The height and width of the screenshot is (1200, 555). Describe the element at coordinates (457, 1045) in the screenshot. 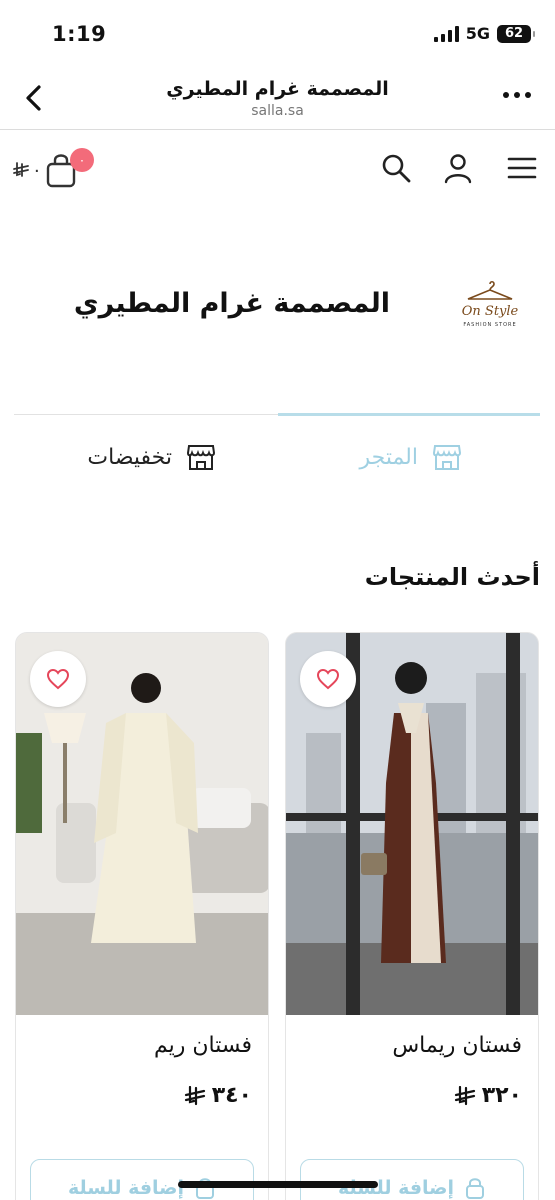

I see `product-name: فستان ريماس` at that location.